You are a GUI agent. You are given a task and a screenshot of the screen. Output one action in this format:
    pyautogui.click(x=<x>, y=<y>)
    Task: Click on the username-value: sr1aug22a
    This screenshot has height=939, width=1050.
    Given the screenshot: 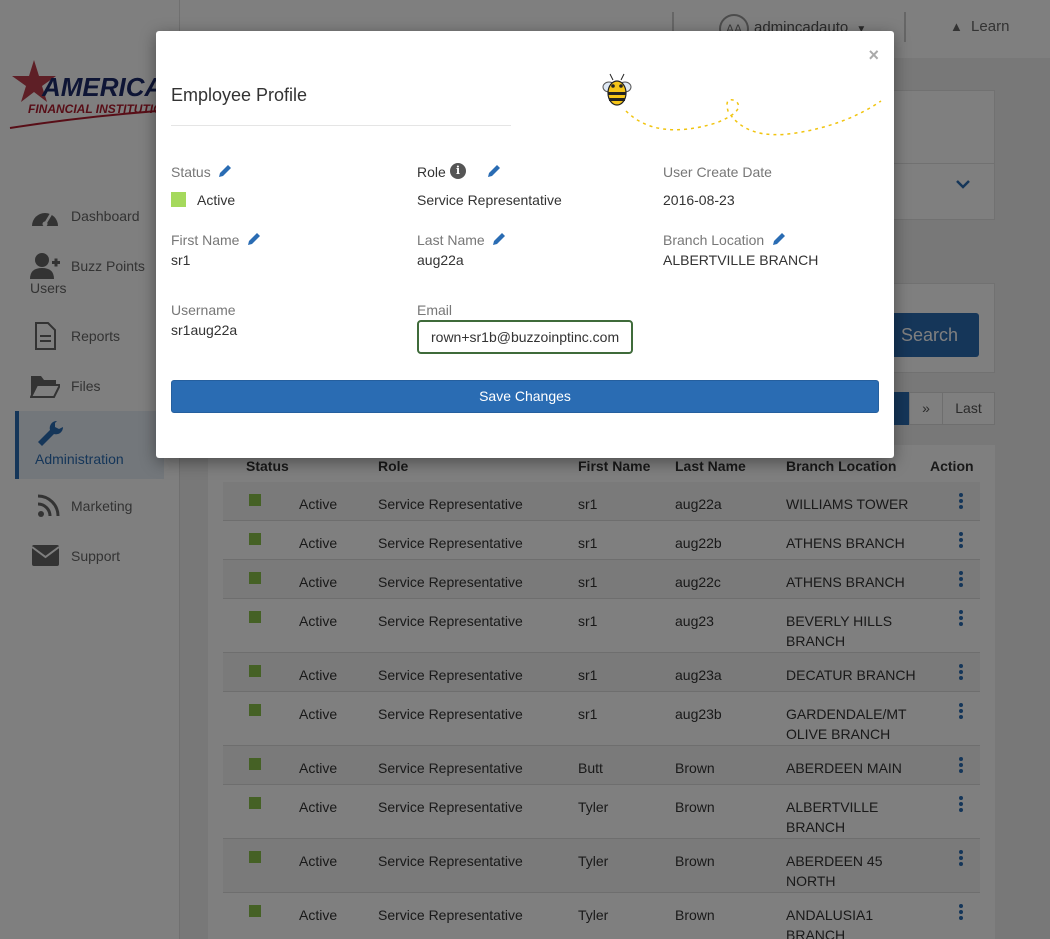 What is the action you would take?
    pyautogui.click(x=204, y=330)
    